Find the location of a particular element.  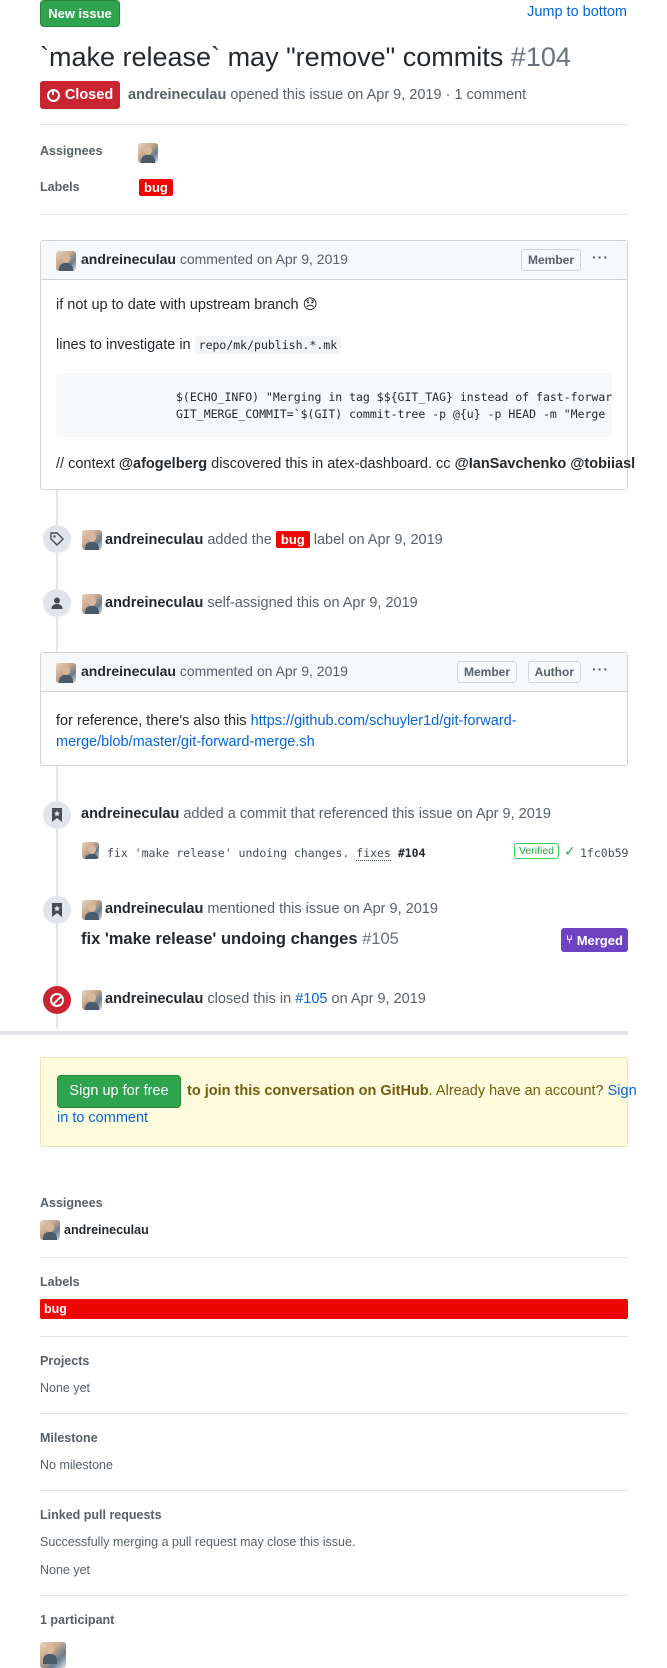

comment-text: // context is located at coordinates (85, 464).